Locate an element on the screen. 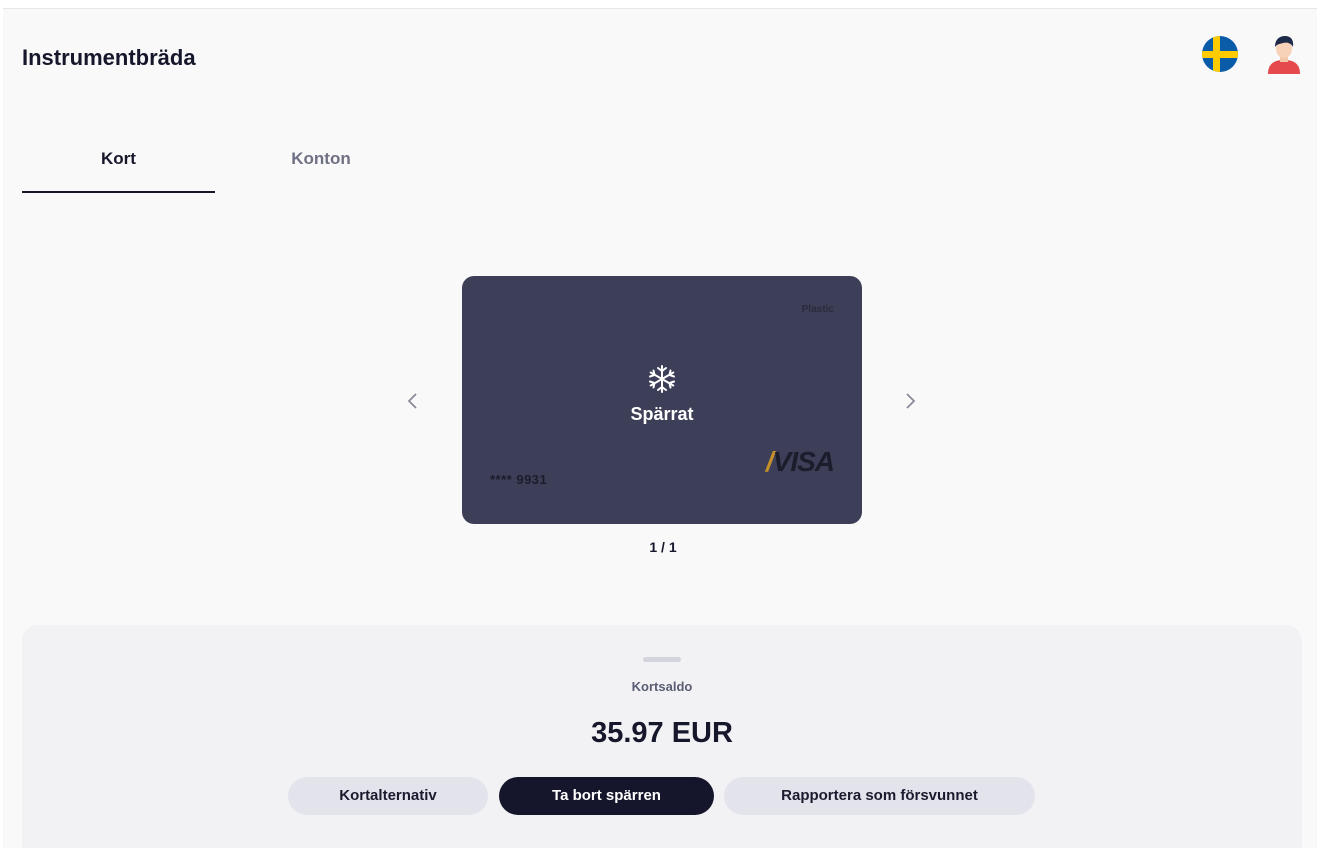  flag-sweden-icon is located at coordinates (1220, 54).